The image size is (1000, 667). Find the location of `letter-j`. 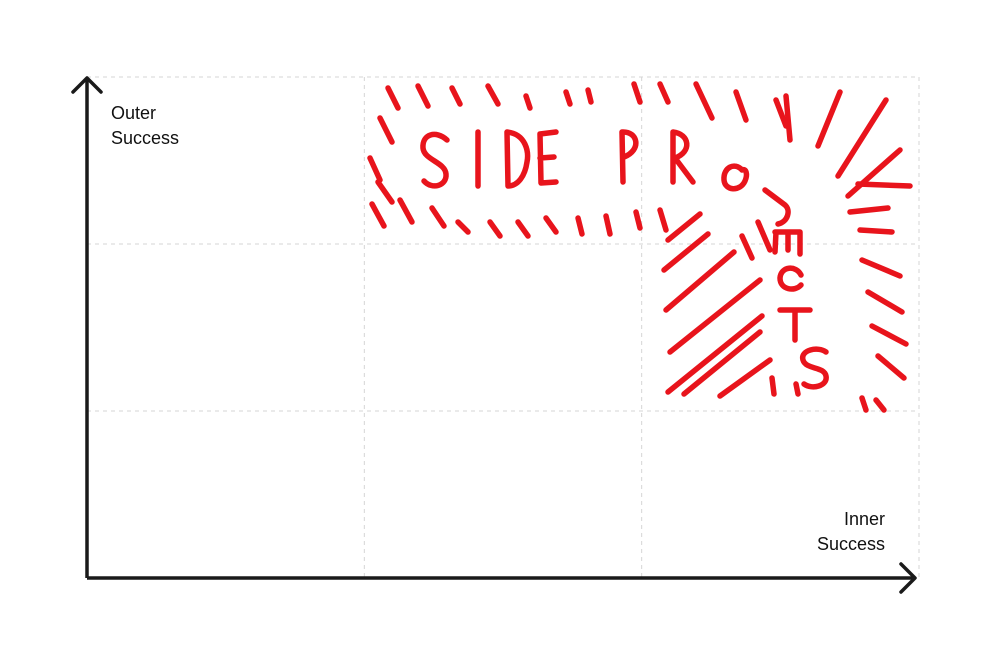

letter-j is located at coordinates (776, 207).